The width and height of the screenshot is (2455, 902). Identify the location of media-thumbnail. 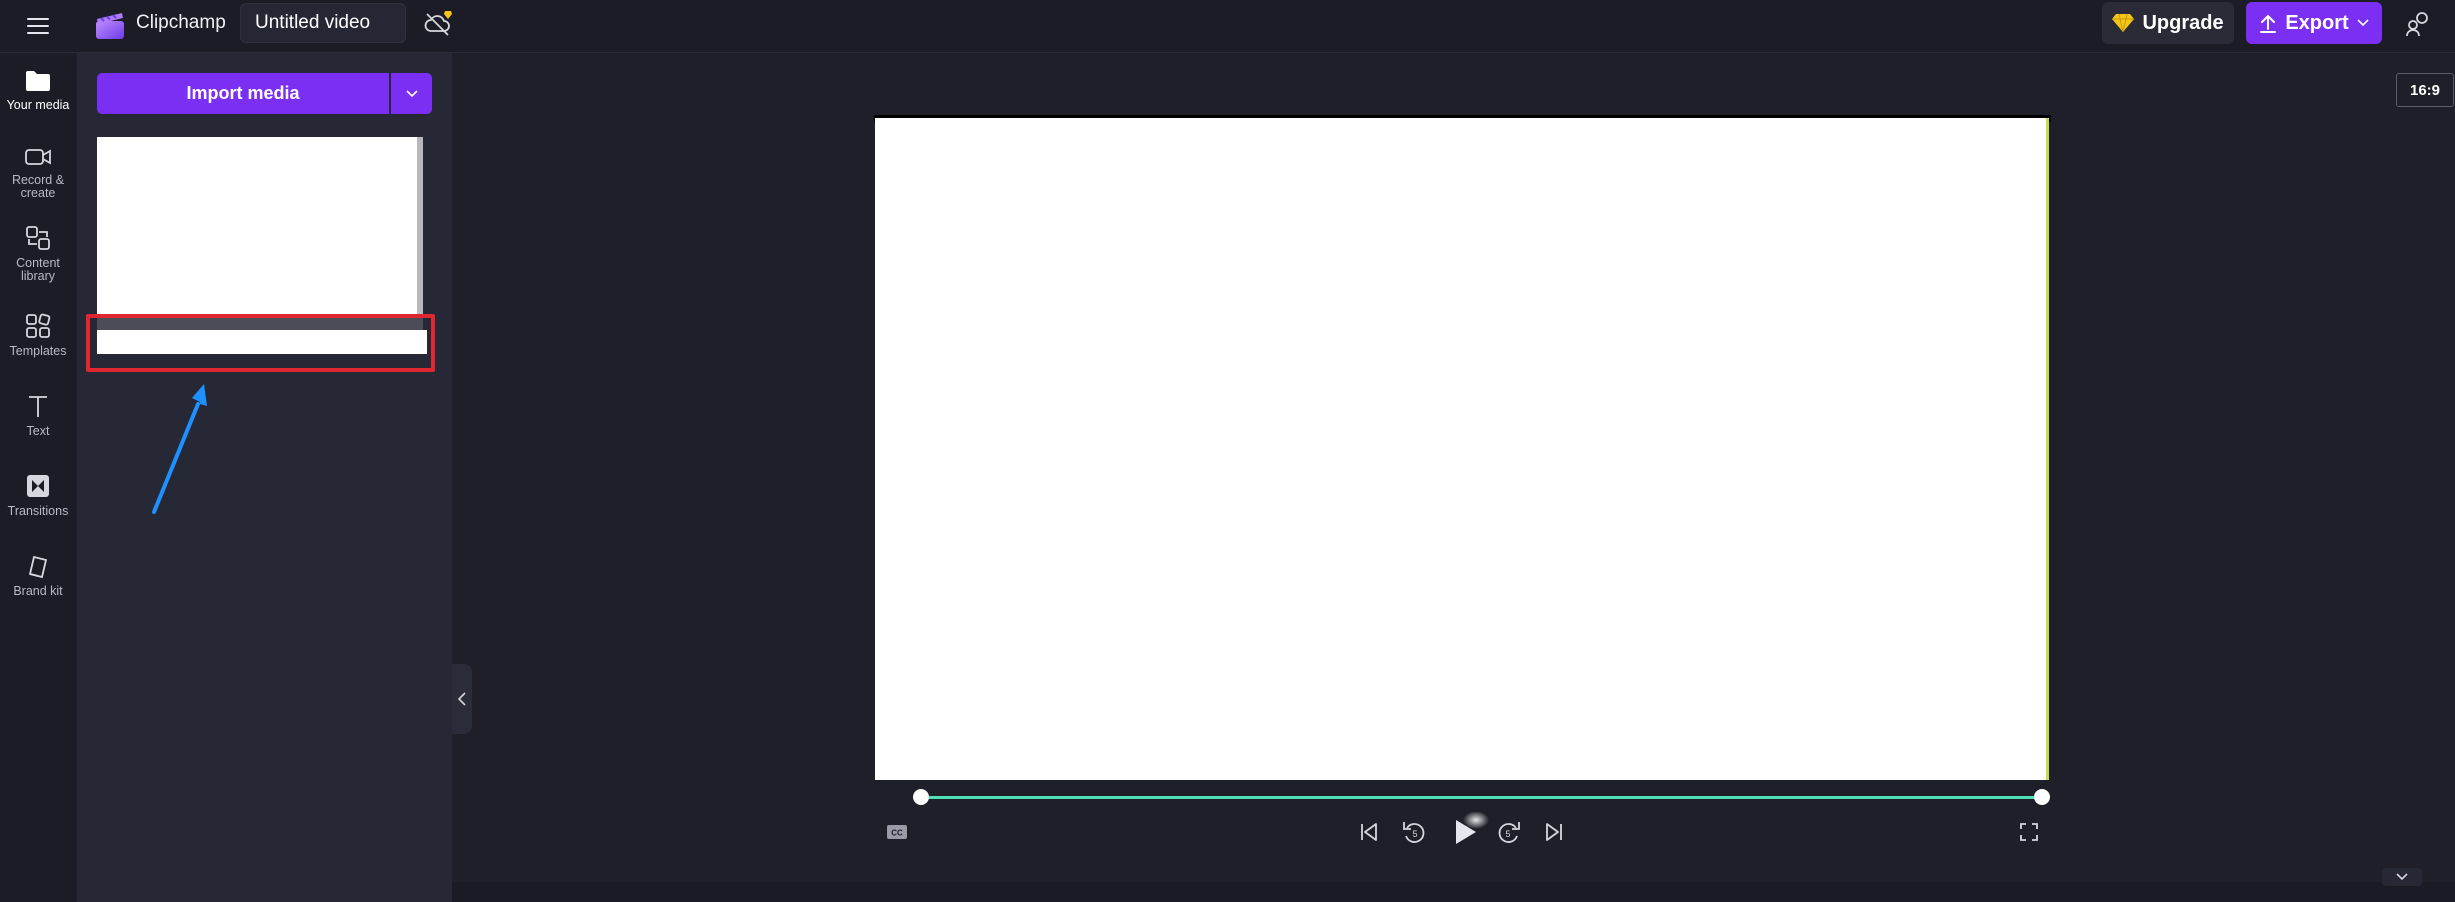
(260, 225).